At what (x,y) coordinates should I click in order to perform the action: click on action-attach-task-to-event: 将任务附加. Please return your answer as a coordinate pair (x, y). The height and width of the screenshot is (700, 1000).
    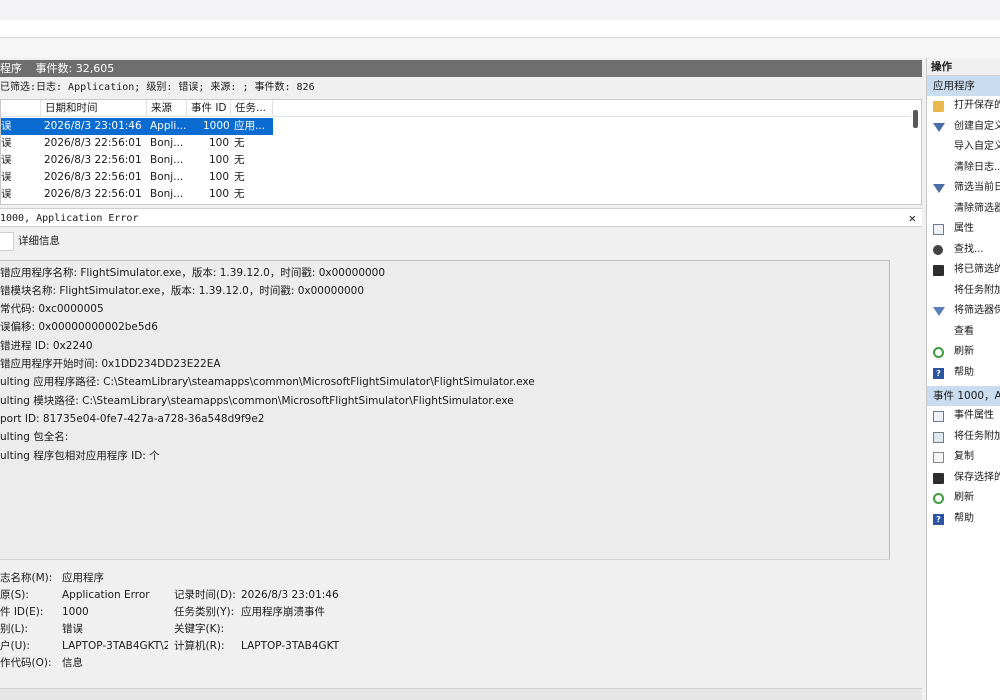
    Looking at the image, I should click on (963, 437).